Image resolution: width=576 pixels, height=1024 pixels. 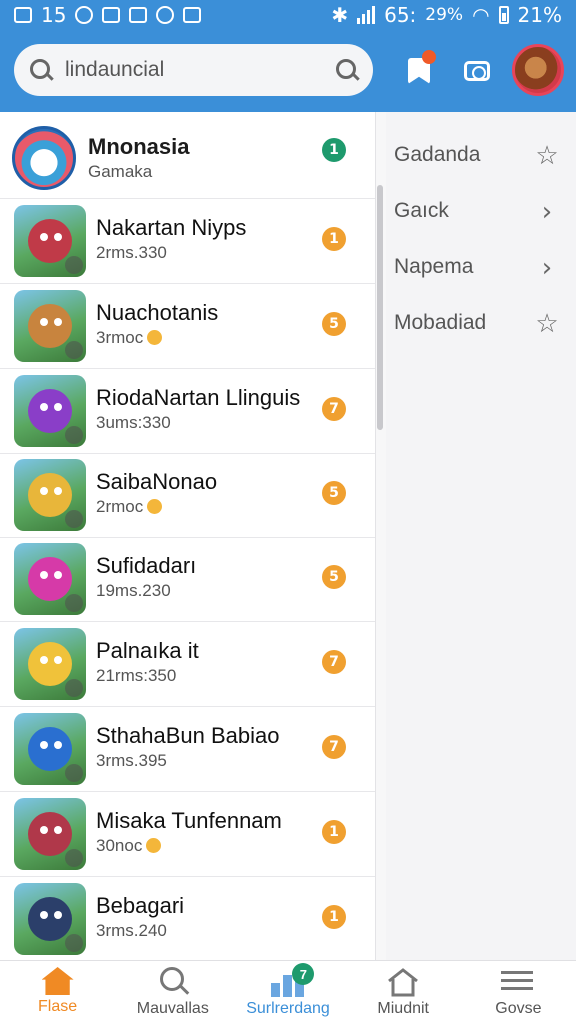 I want to click on search-bar, so click(x=193, y=70).